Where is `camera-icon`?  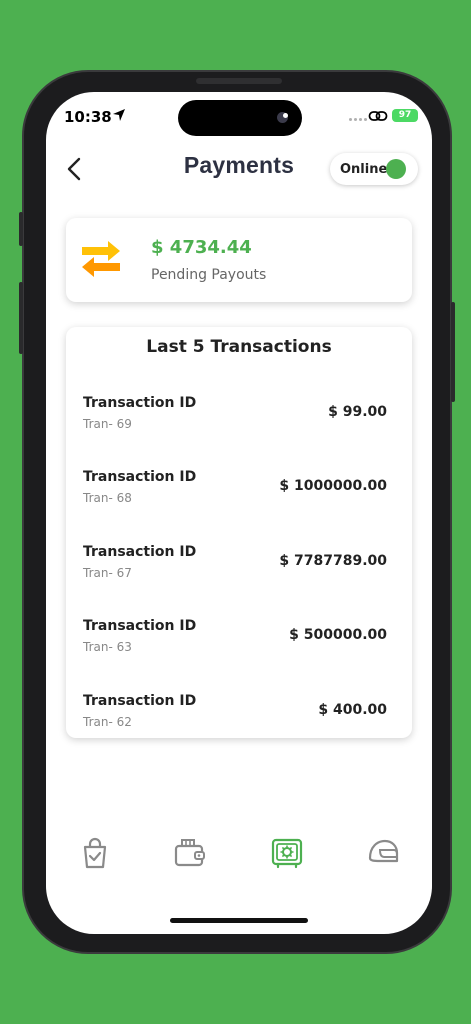 camera-icon is located at coordinates (282, 117).